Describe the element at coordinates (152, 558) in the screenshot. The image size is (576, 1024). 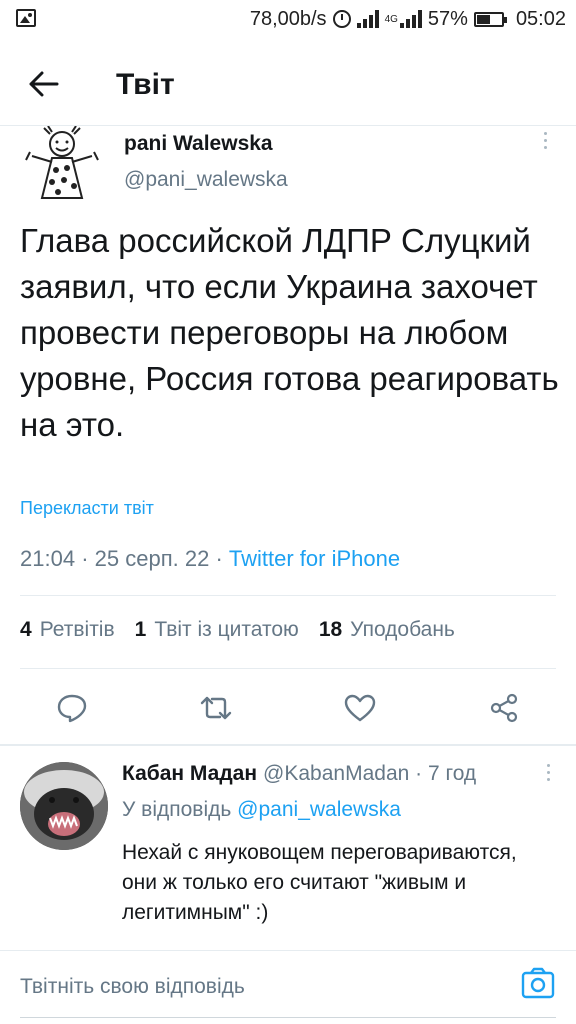
I see `tweet-date: 25 серп. 22` at that location.